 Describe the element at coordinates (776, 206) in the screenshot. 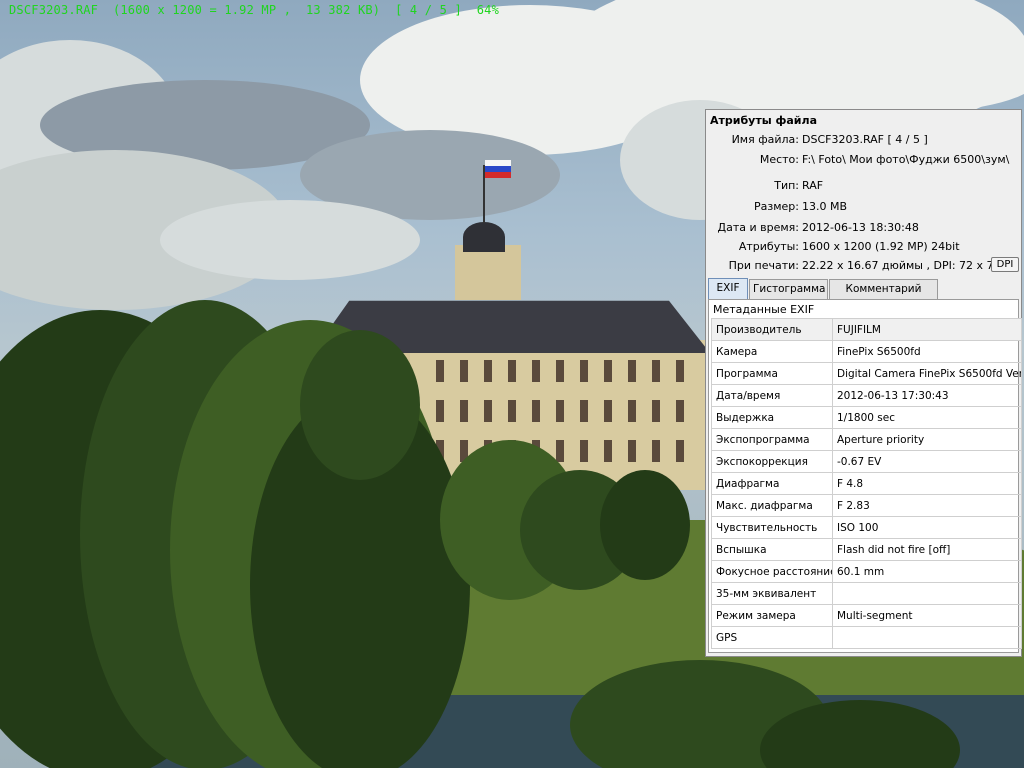

I see `attr-label: Размер:` at that location.